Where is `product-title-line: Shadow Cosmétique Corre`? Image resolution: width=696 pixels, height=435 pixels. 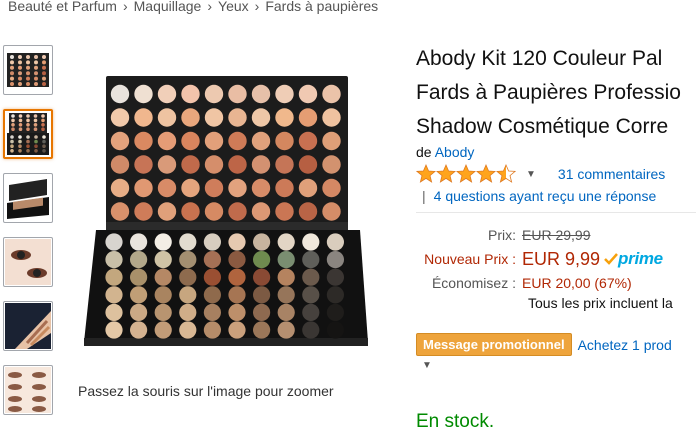
product-title-line: Shadow Cosmétique Corre is located at coordinates (542, 126).